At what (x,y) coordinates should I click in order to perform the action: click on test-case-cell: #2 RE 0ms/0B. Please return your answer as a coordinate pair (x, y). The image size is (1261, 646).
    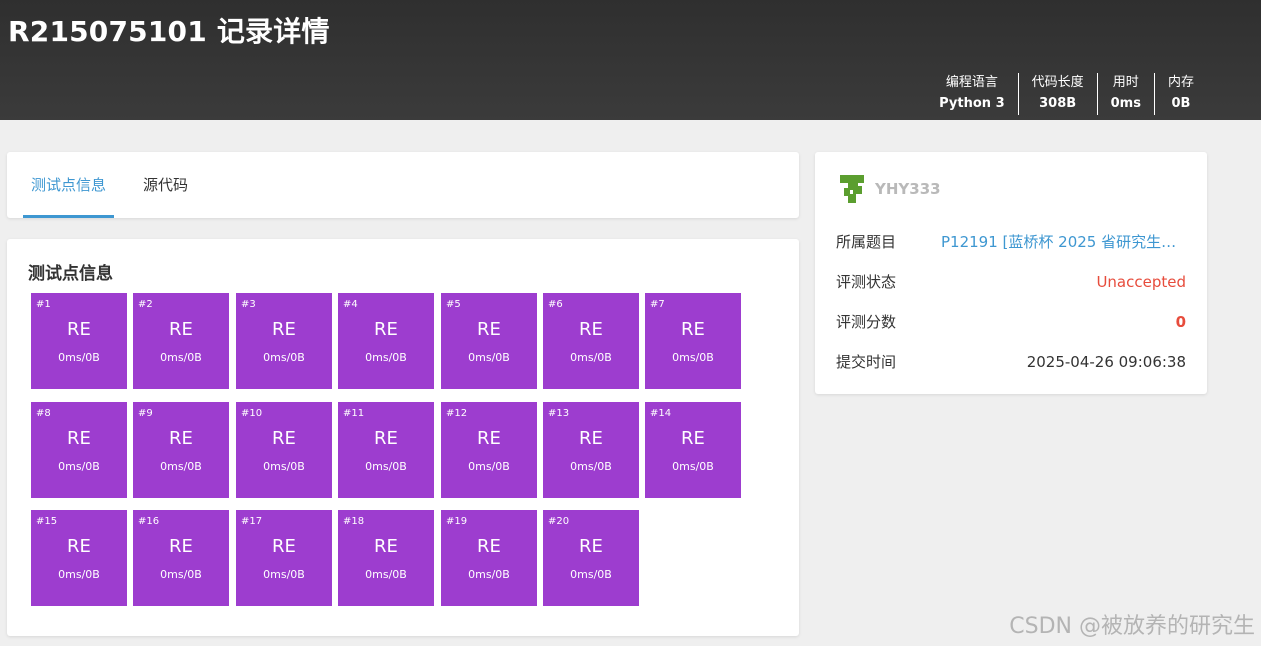
    Looking at the image, I should click on (181, 341).